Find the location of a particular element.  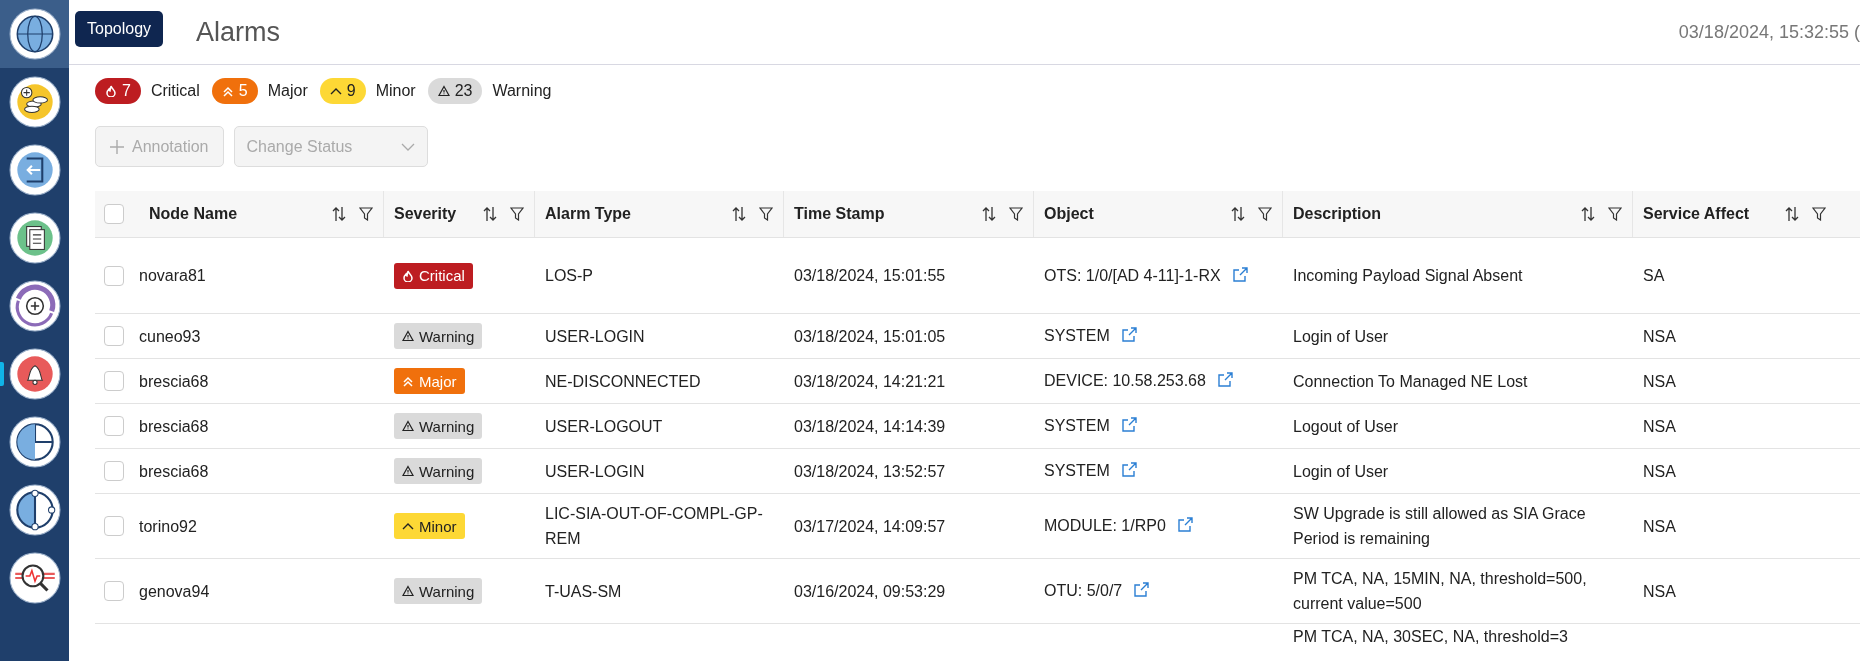

table-cell-text: 03/18/2024, 15:01:55 is located at coordinates (870, 276).